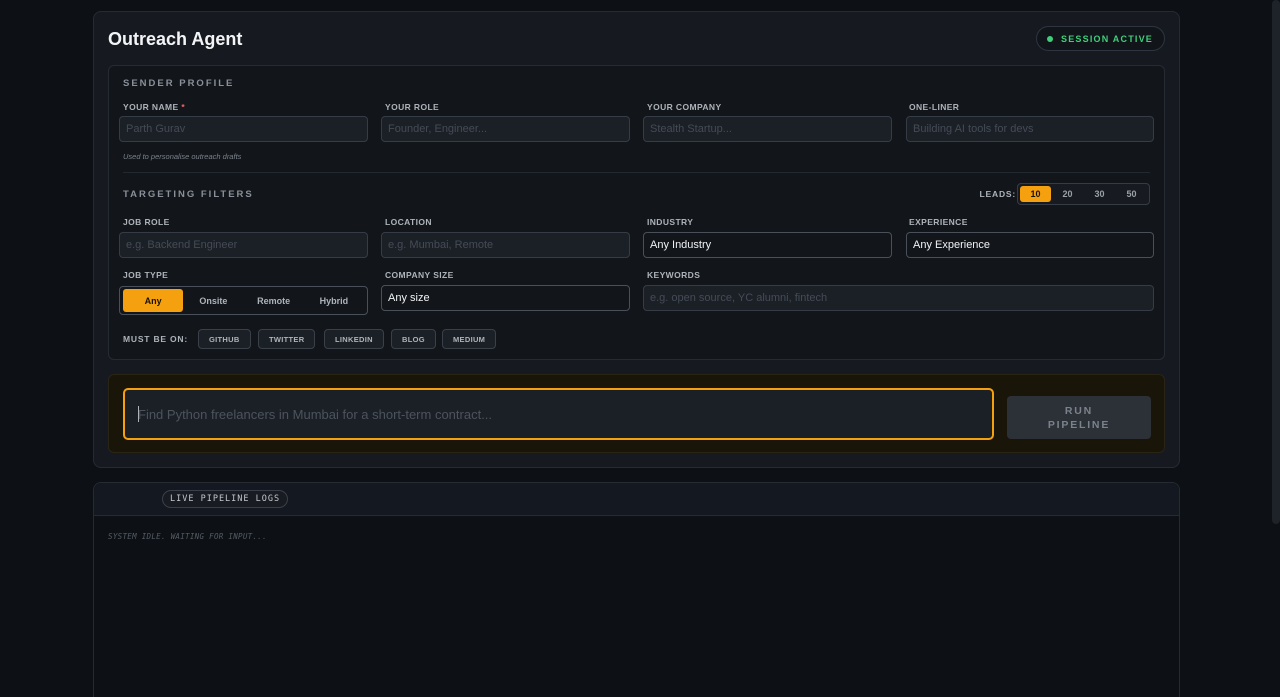 This screenshot has height=697, width=1280. Describe the element at coordinates (1035, 194) in the screenshot. I see `leads-option-10: 10` at that location.